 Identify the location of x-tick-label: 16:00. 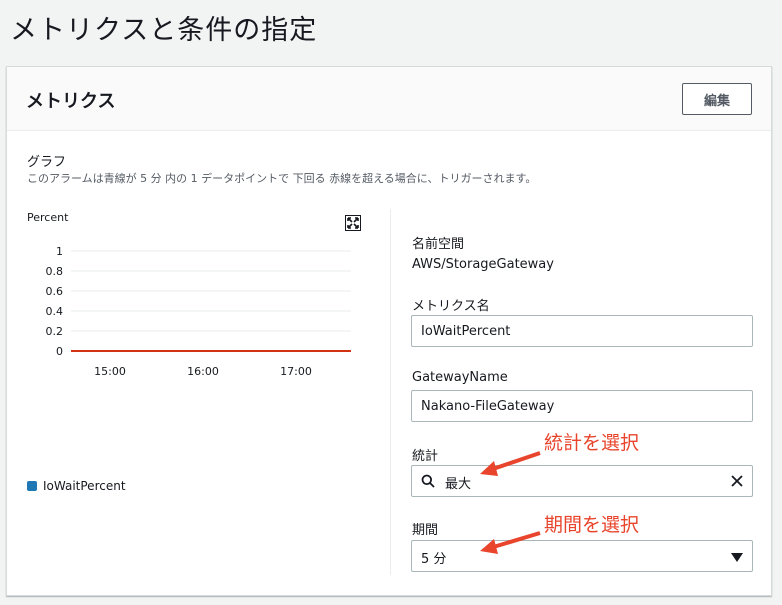
(203, 371).